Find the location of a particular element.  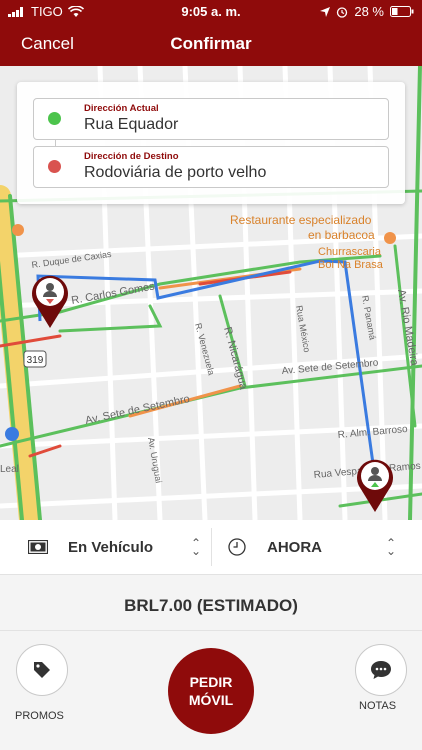

payment-selector: En Vehículo ⌃ ⌄ is located at coordinates (118, 547).